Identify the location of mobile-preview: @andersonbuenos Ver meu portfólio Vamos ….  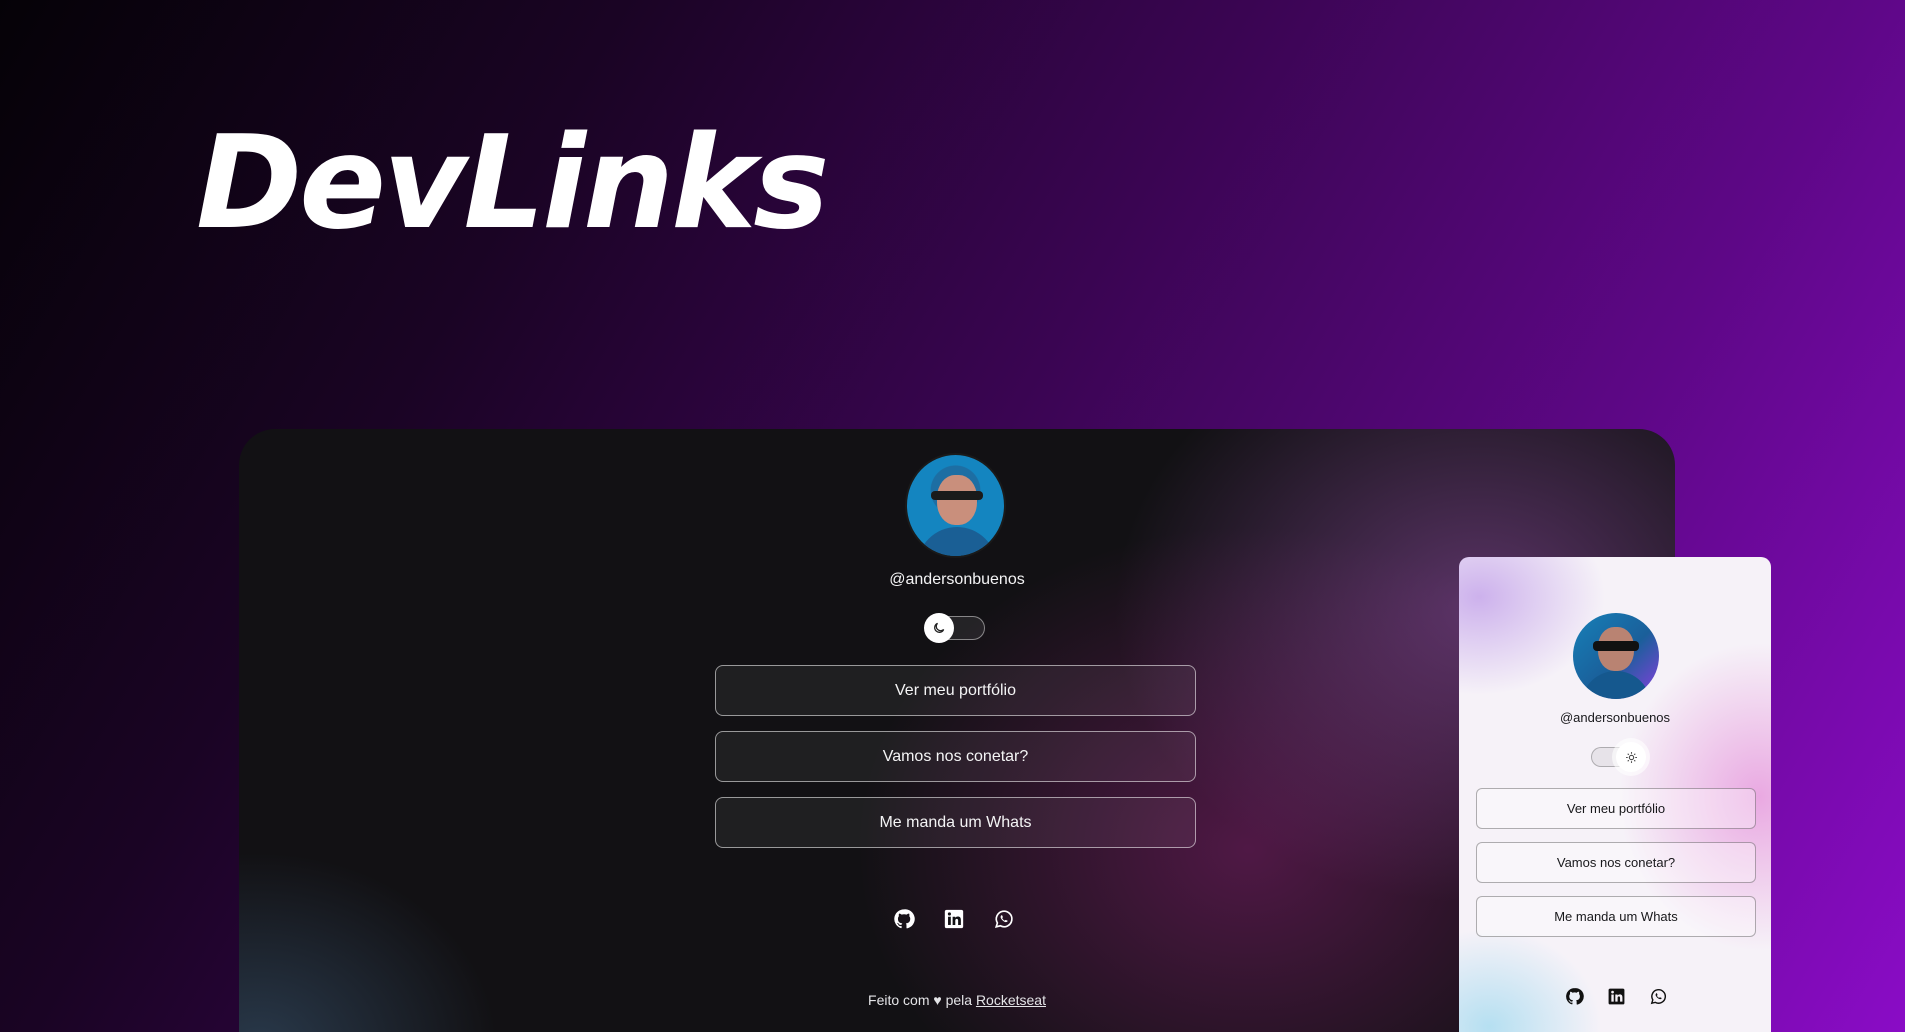
(1615, 794).